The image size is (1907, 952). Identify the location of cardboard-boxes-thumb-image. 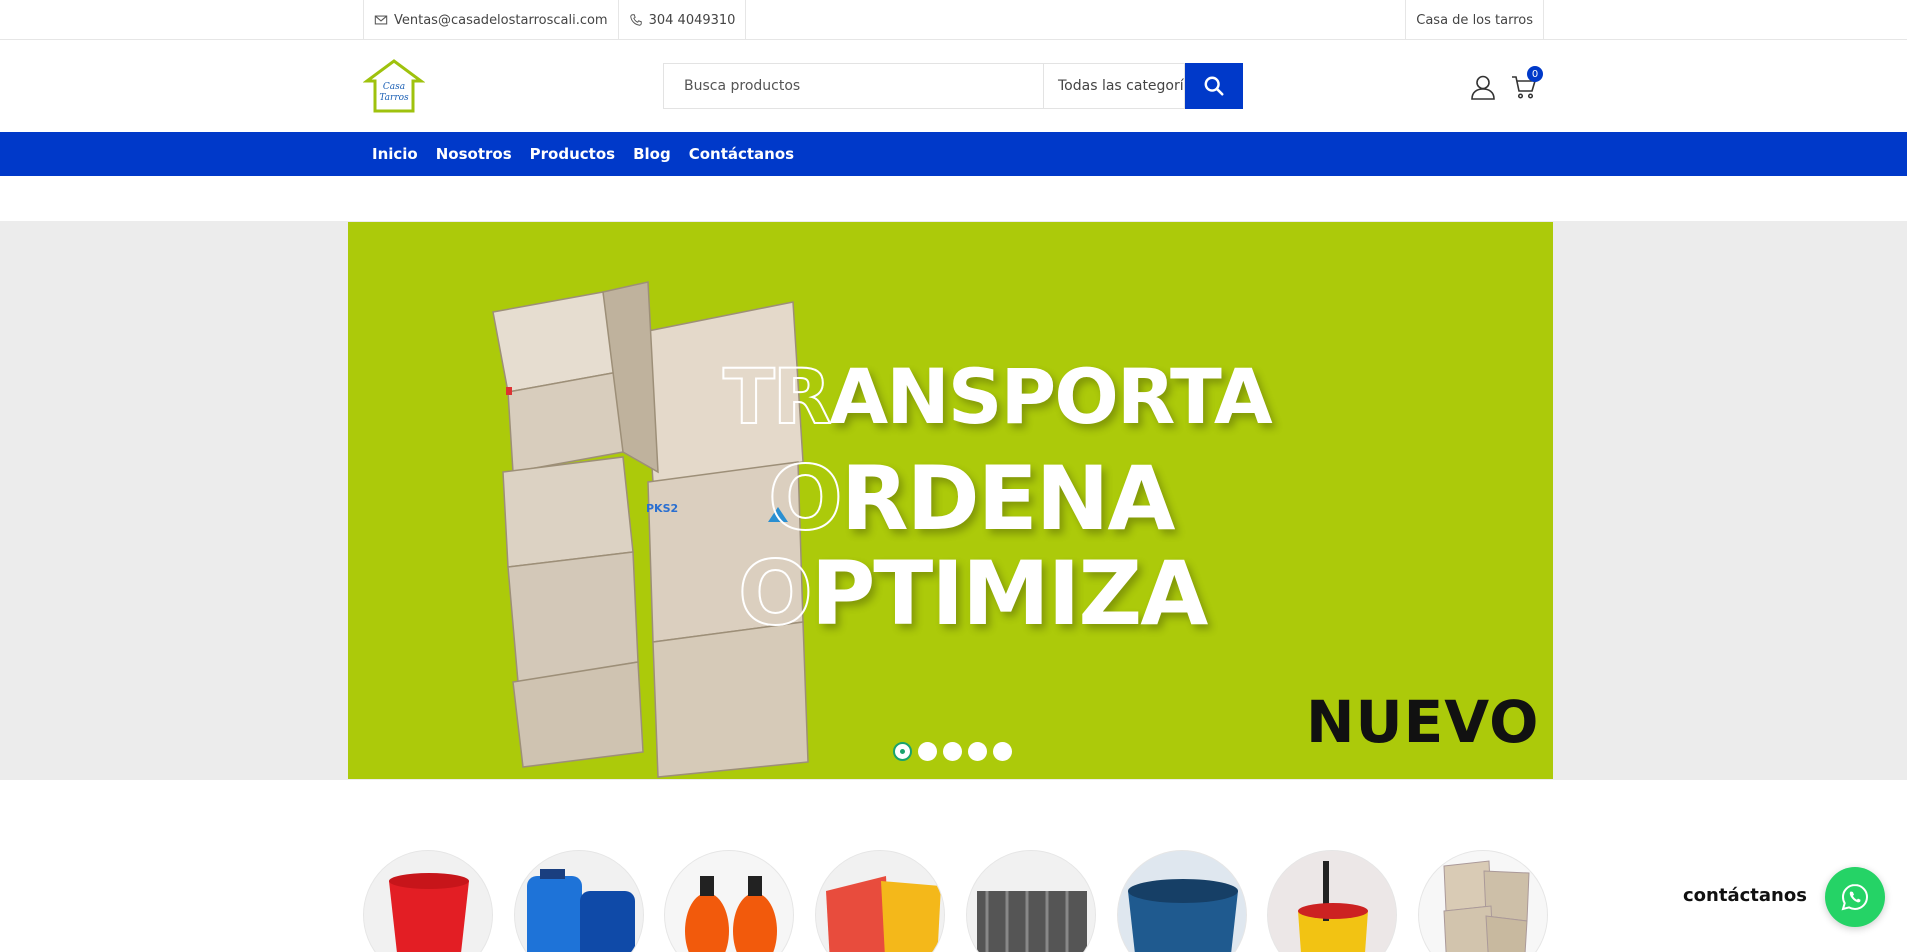
(1482, 901).